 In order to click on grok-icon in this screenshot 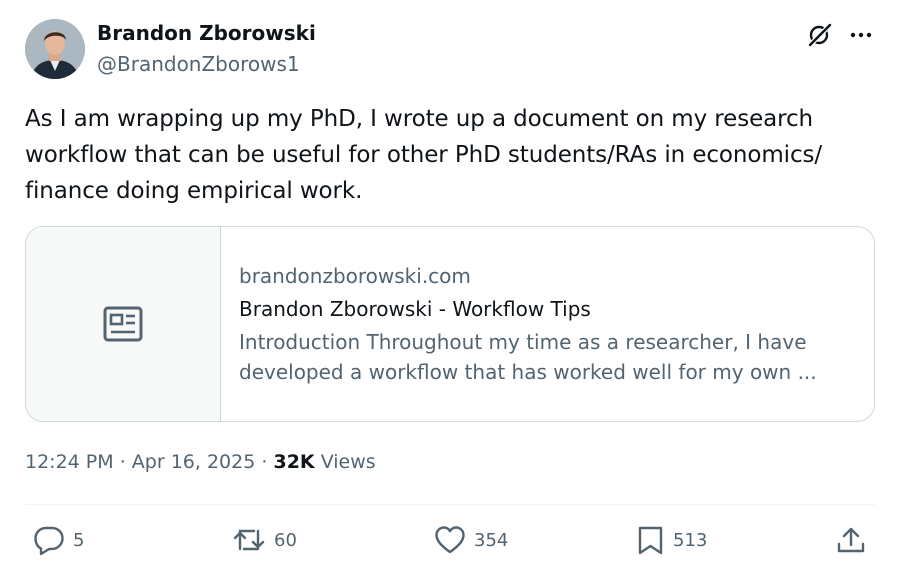, I will do `click(820, 34)`.